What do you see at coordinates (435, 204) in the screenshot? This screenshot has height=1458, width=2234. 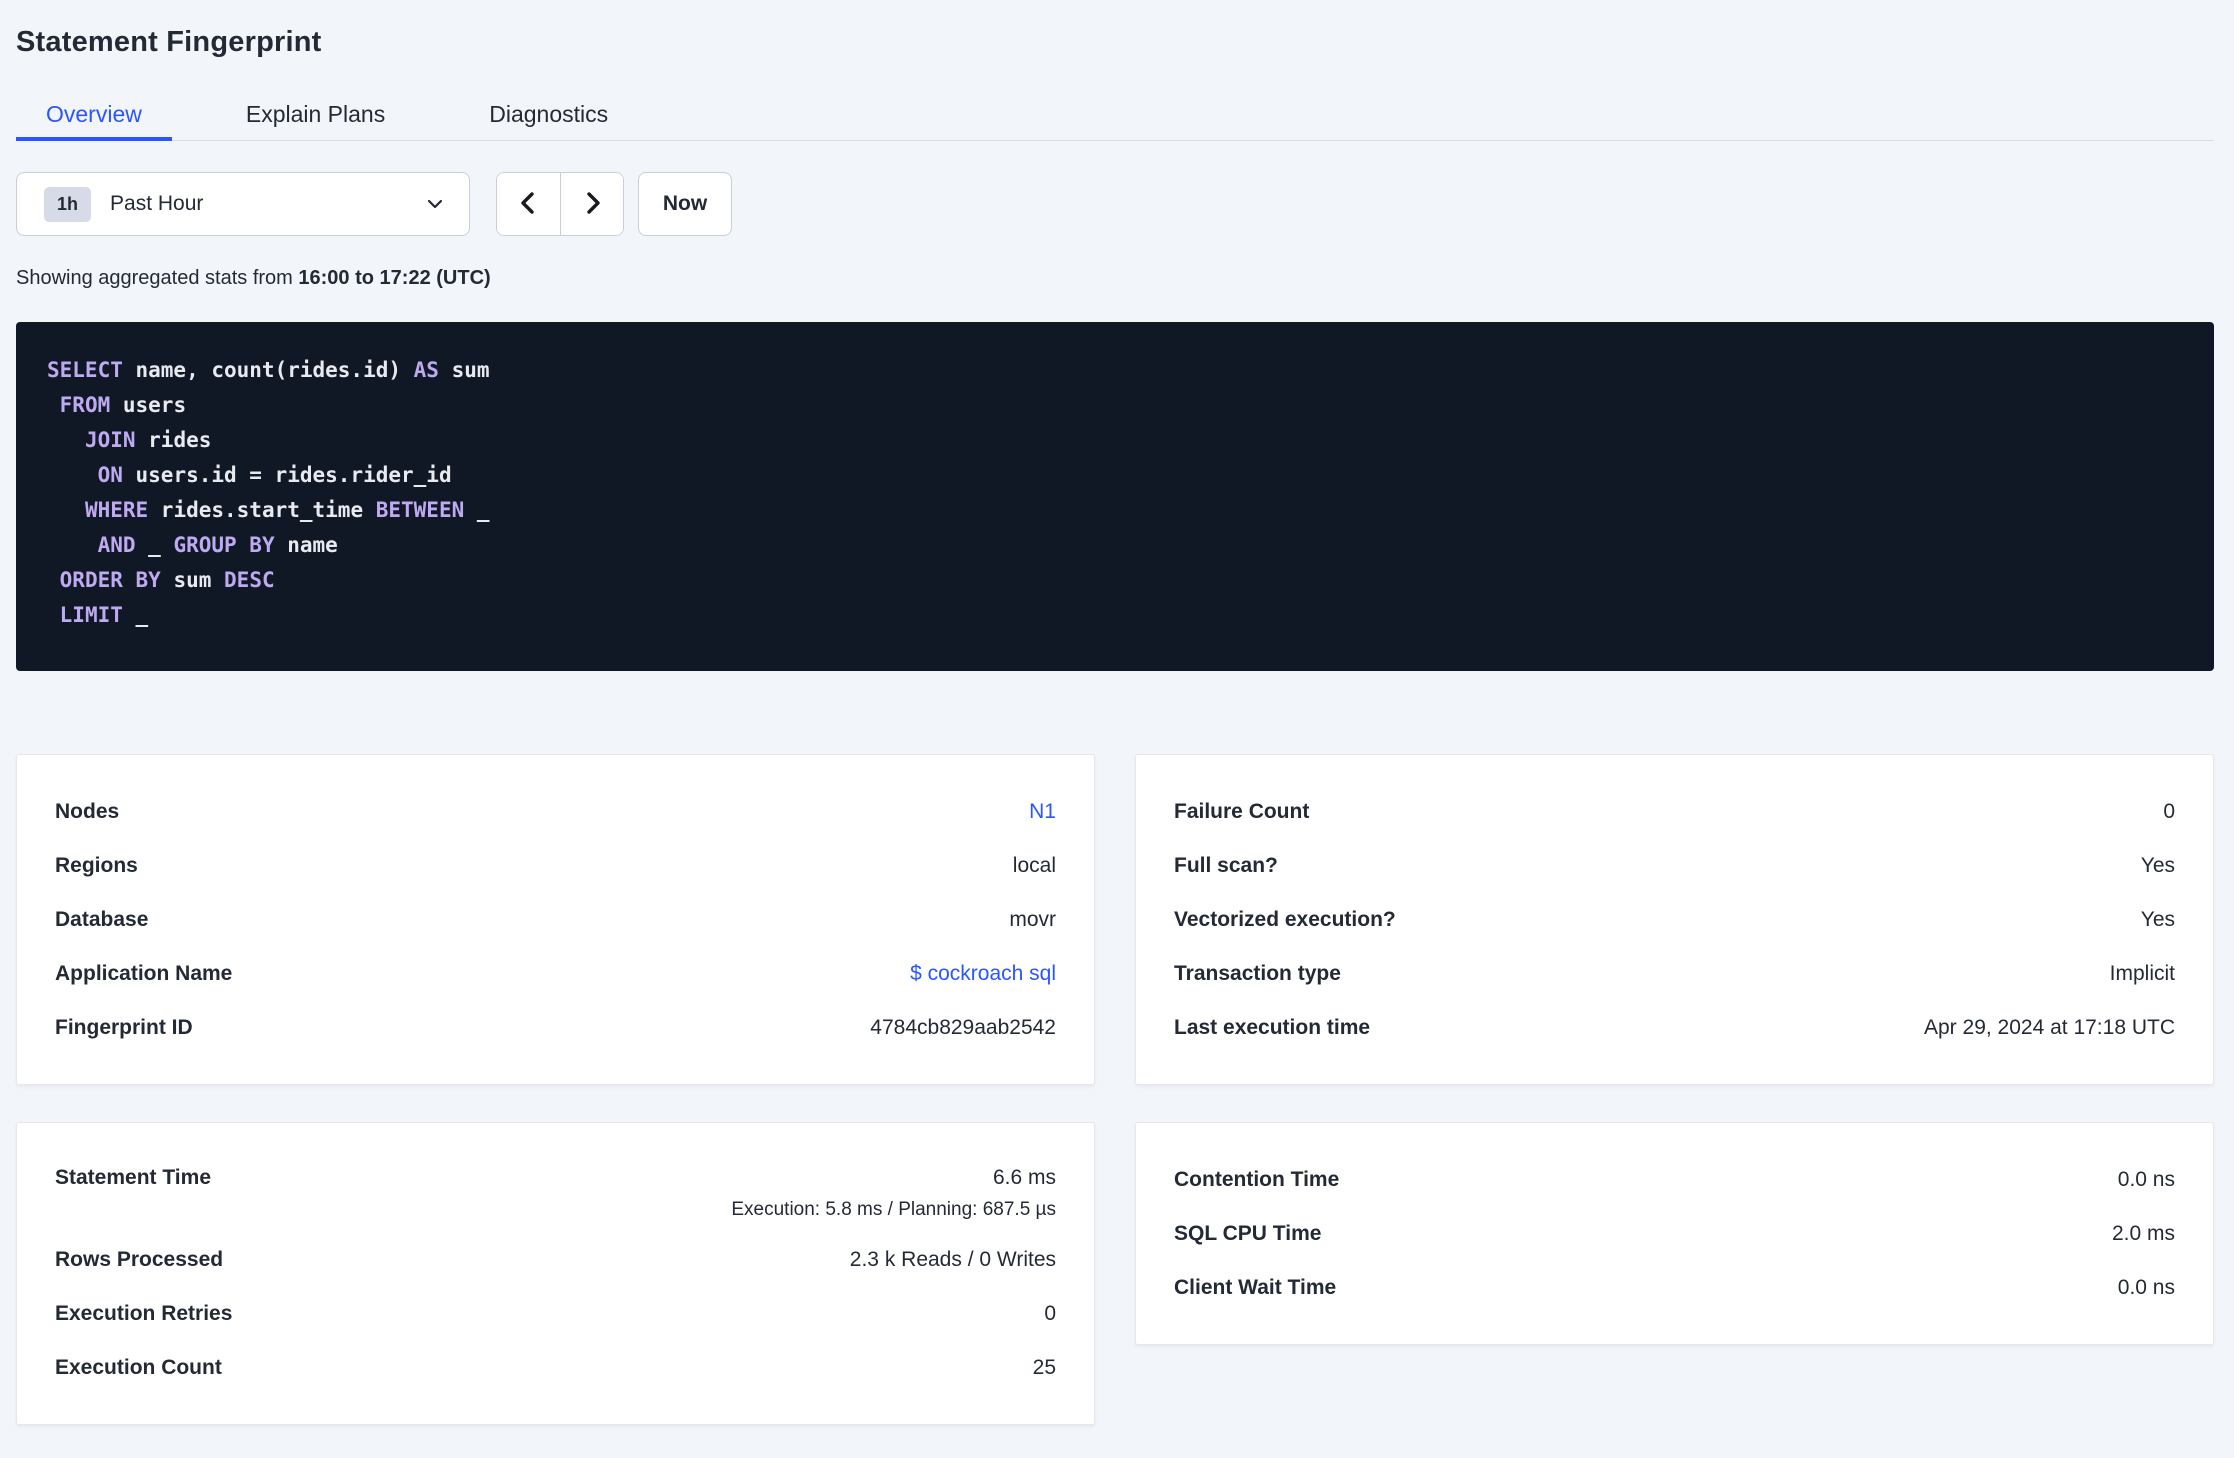 I see `chevron-down-icon` at bounding box center [435, 204].